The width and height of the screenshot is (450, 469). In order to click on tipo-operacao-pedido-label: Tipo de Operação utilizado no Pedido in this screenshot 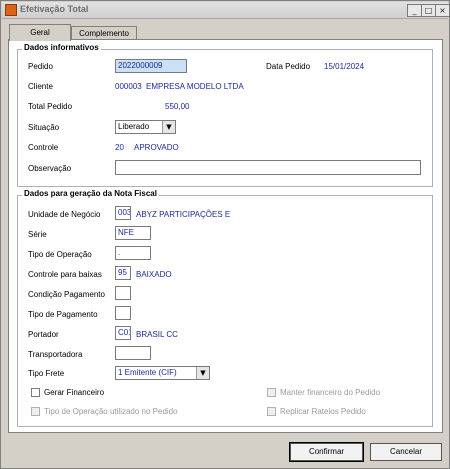, I will do `click(111, 411)`.